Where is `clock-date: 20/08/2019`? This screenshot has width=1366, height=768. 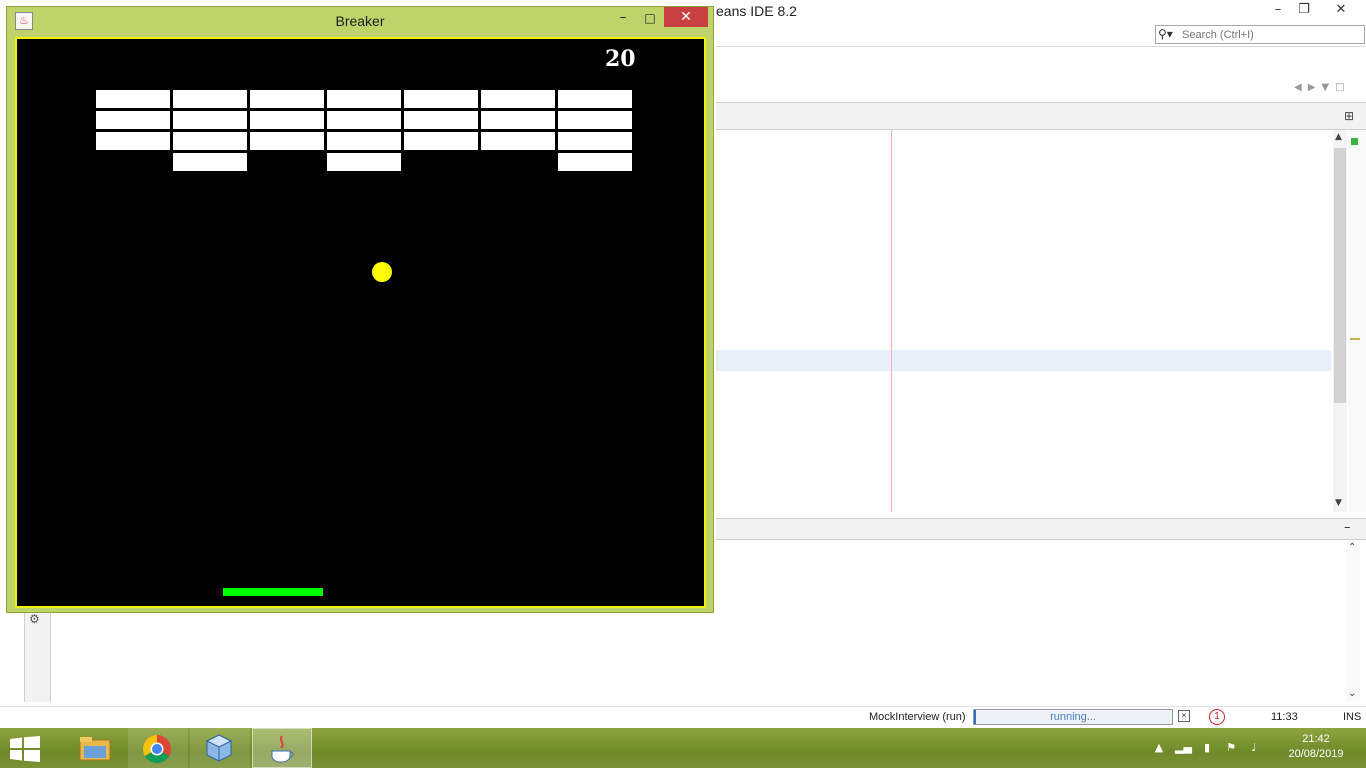
clock-date: 20/08/2019 is located at coordinates (1316, 754).